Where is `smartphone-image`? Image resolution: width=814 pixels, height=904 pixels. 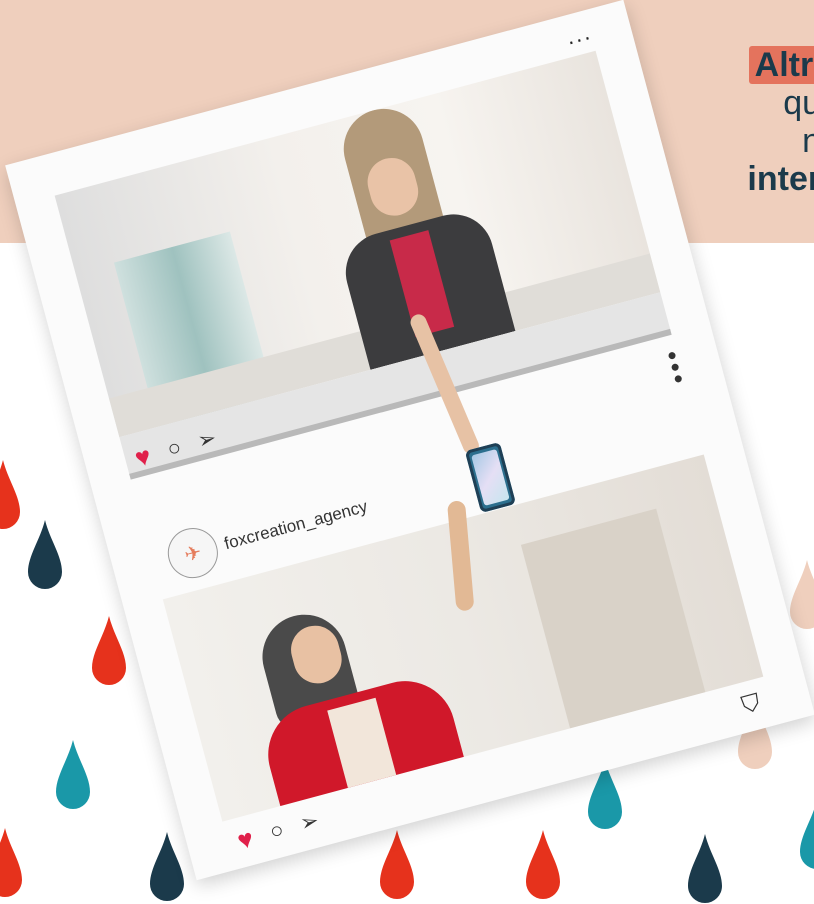 smartphone-image is located at coordinates (490, 477).